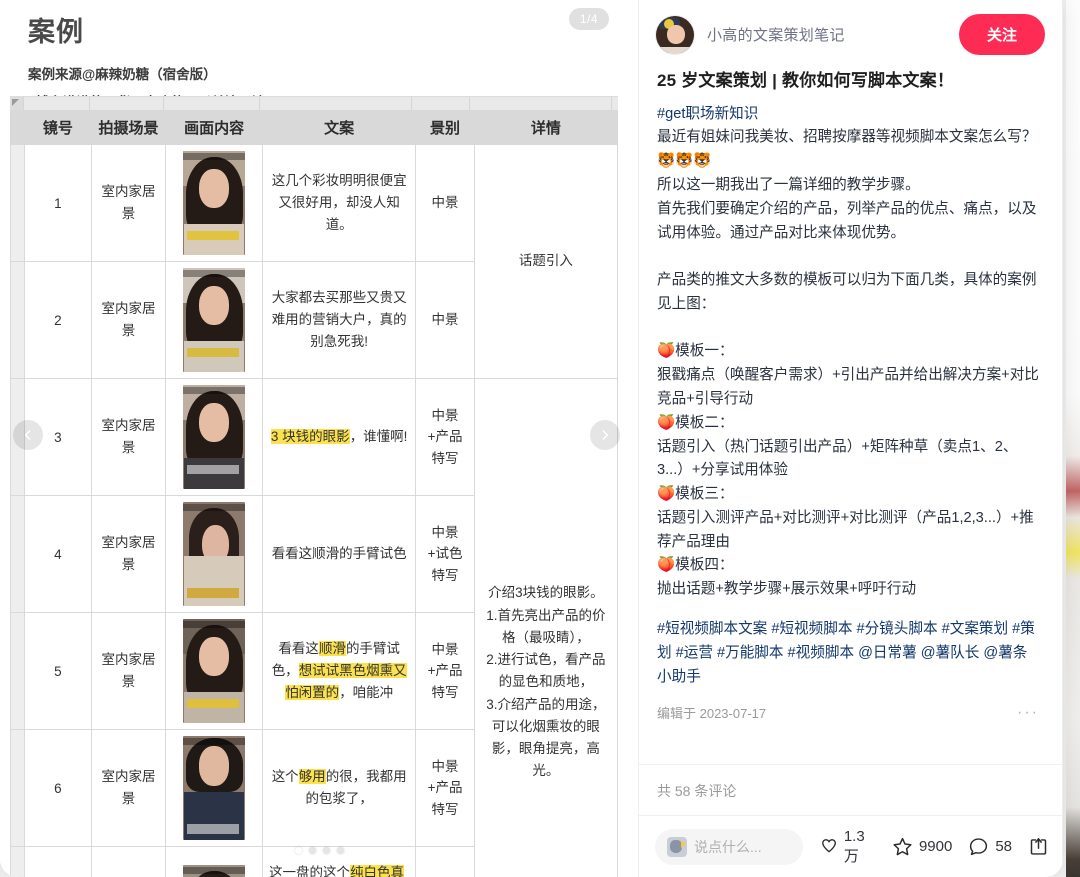 This screenshot has height=877, width=1080. I want to click on note-topic-tag: #get职场新知识, so click(848, 115).